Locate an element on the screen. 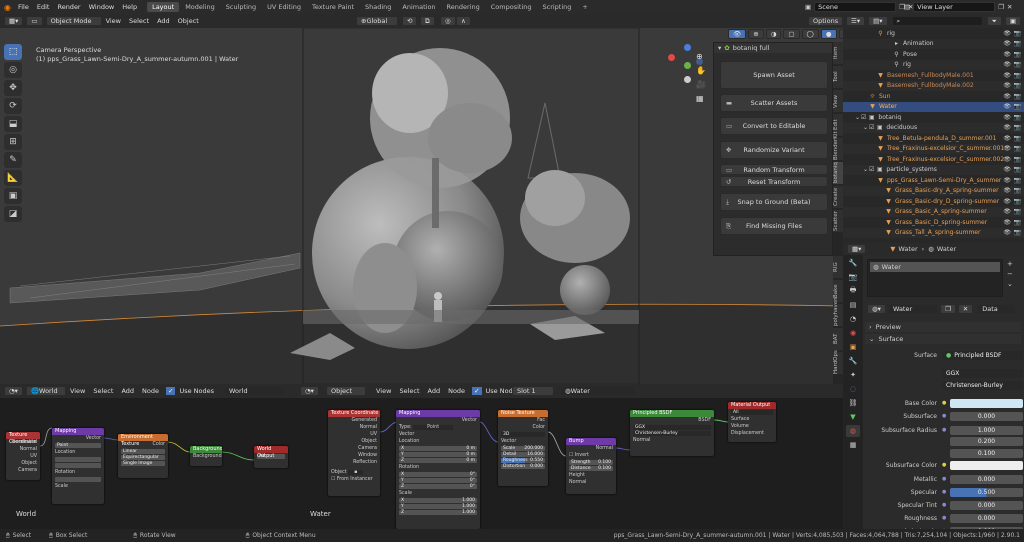 This screenshot has height=542, width=1024. outliner-row: ⌄ ☑ ▣ deciduous 👁 📷 is located at coordinates (933, 127).